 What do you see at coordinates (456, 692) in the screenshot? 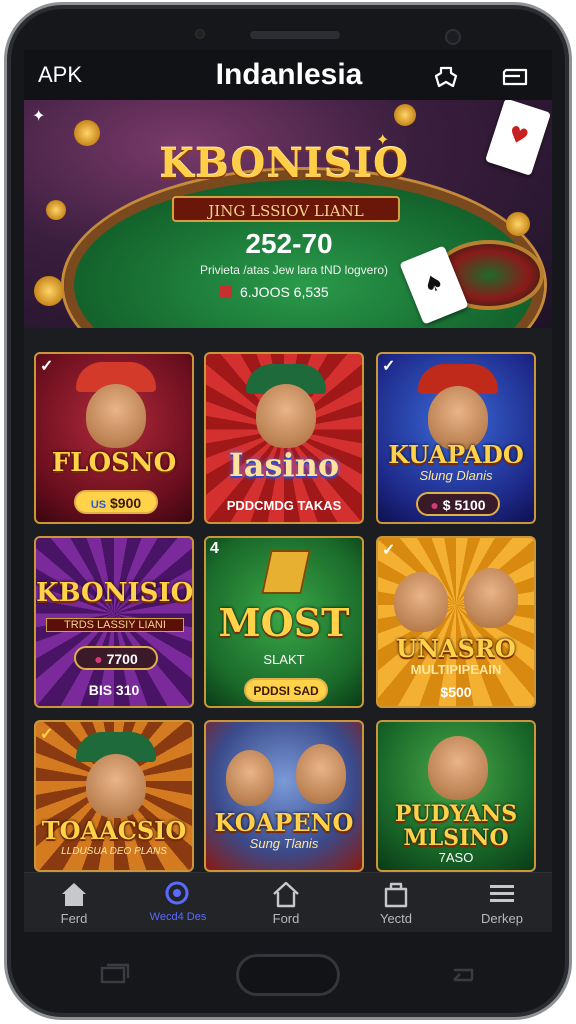
I see `game-footer: $500` at bounding box center [456, 692].